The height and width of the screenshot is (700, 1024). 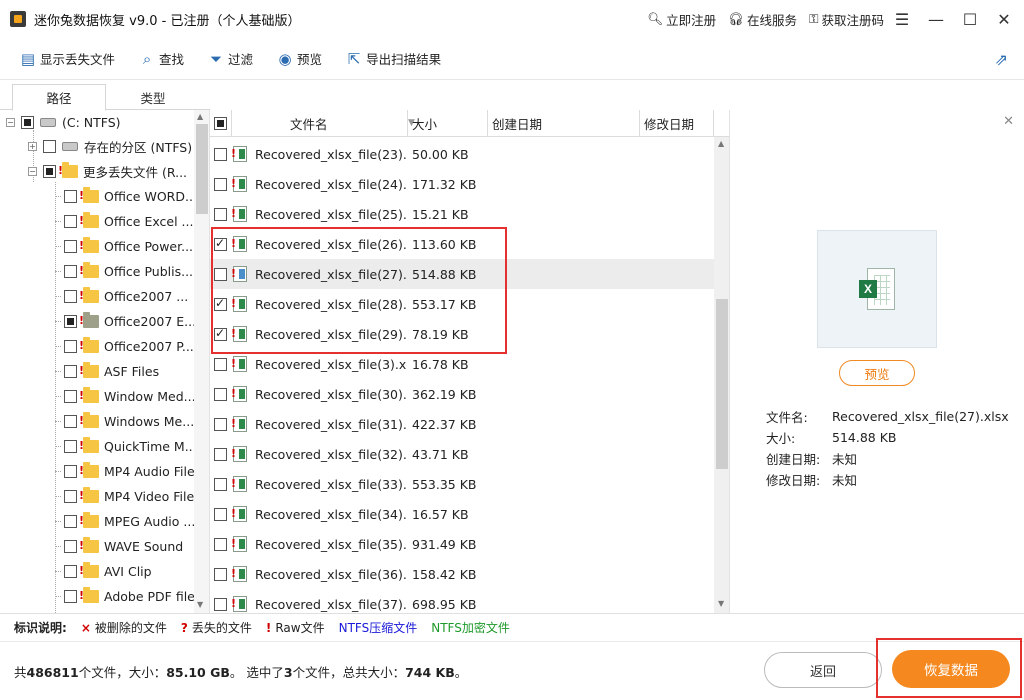 What do you see at coordinates (323, 123) in the screenshot?
I see `column-name: 文件名 ▼` at bounding box center [323, 123].